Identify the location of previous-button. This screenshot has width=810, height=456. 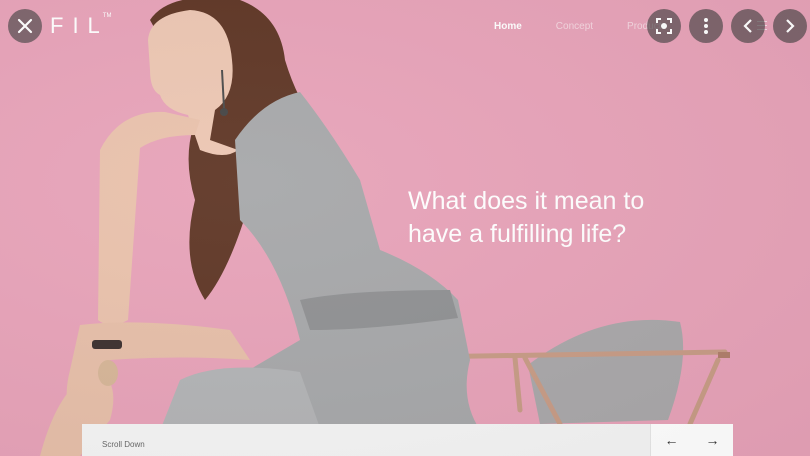
(748, 26).